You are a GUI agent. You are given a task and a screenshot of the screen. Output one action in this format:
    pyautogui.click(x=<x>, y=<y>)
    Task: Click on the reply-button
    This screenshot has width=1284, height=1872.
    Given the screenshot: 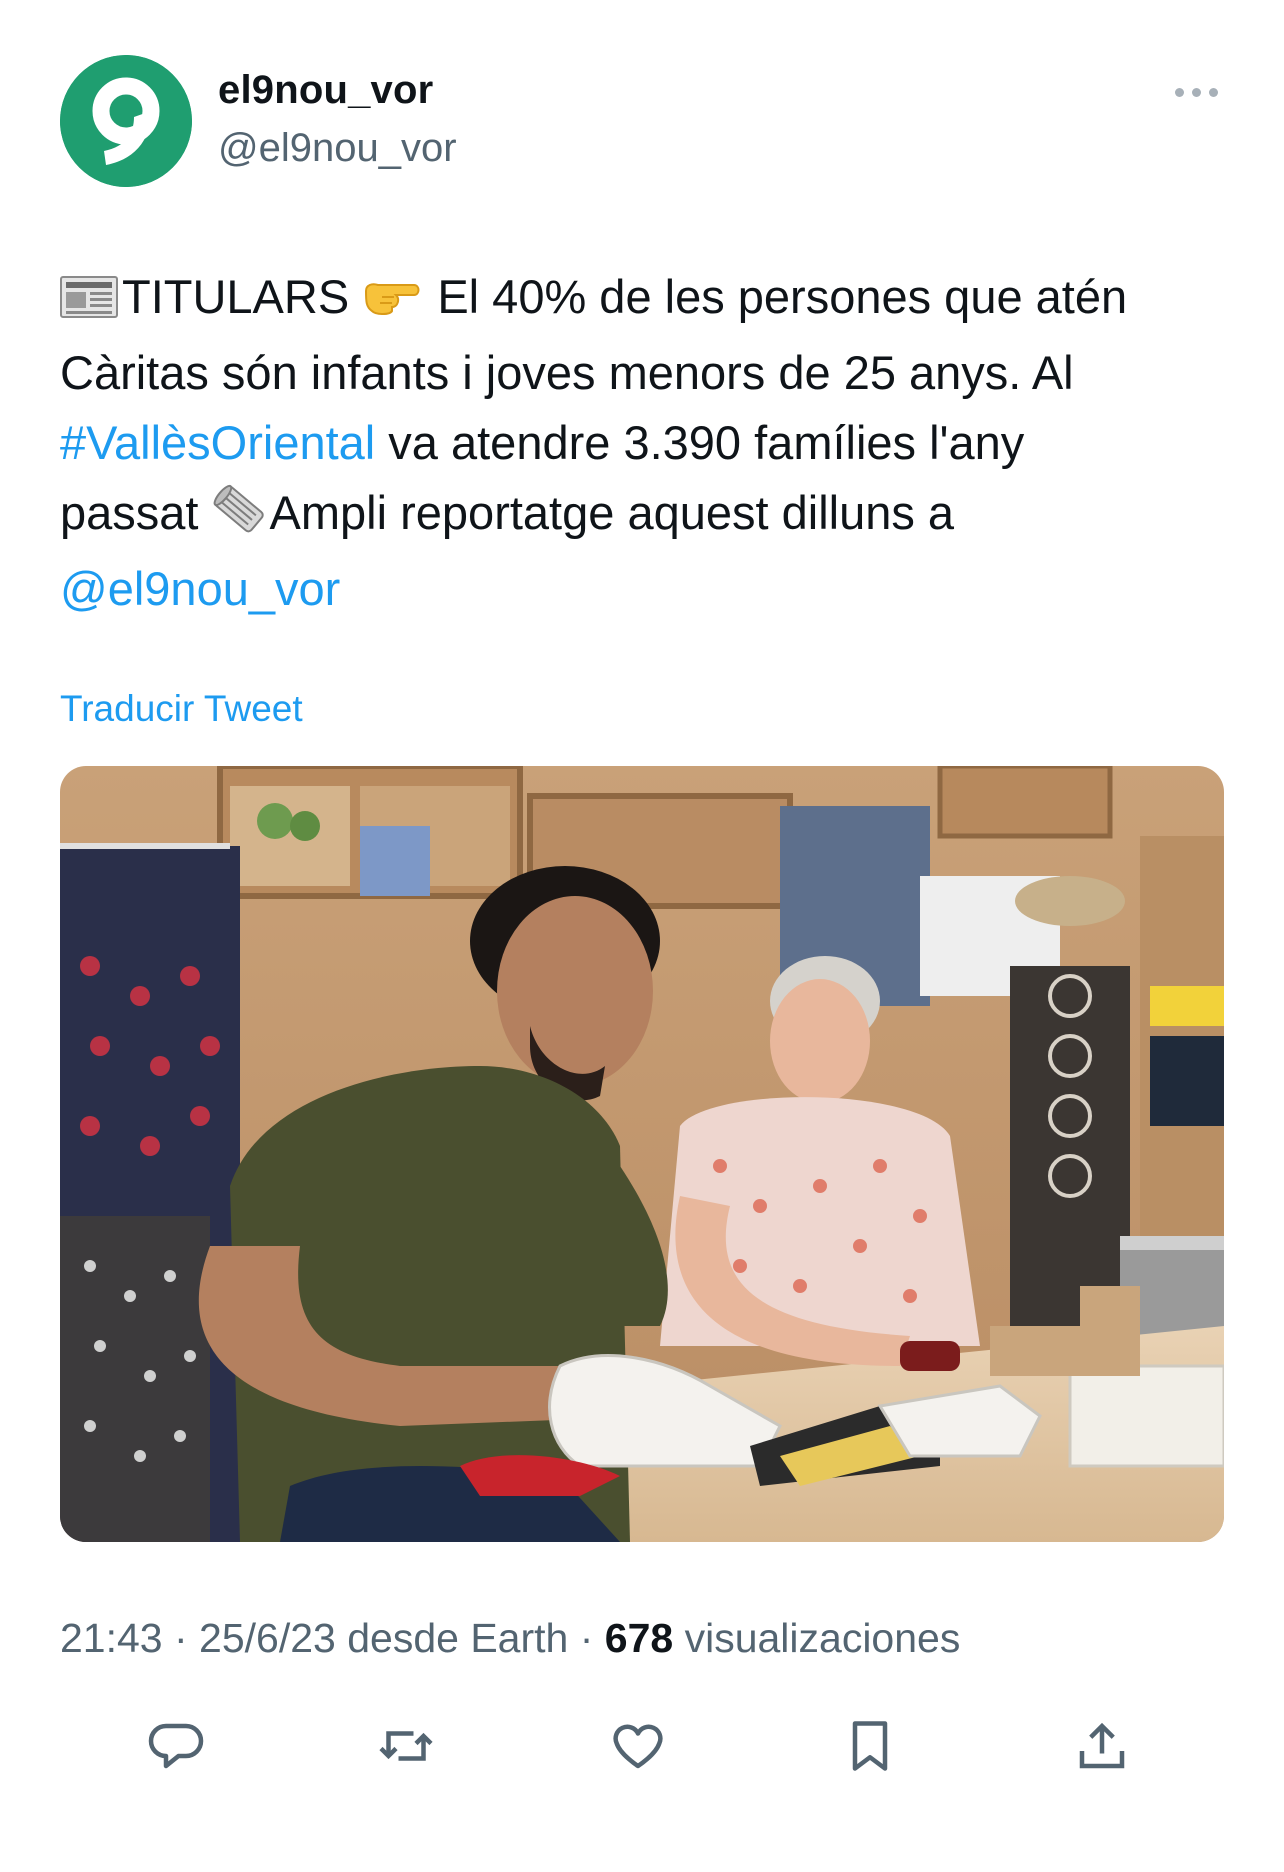 What is the action you would take?
    pyautogui.click(x=176, y=1746)
    